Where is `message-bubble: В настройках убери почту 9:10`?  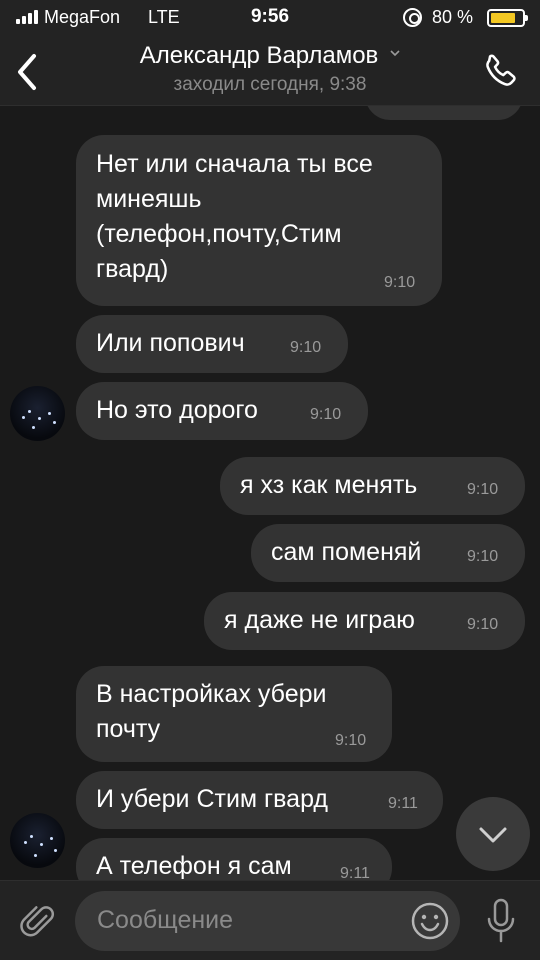
message-bubble: В настройках убери почту 9:10 is located at coordinates (234, 714).